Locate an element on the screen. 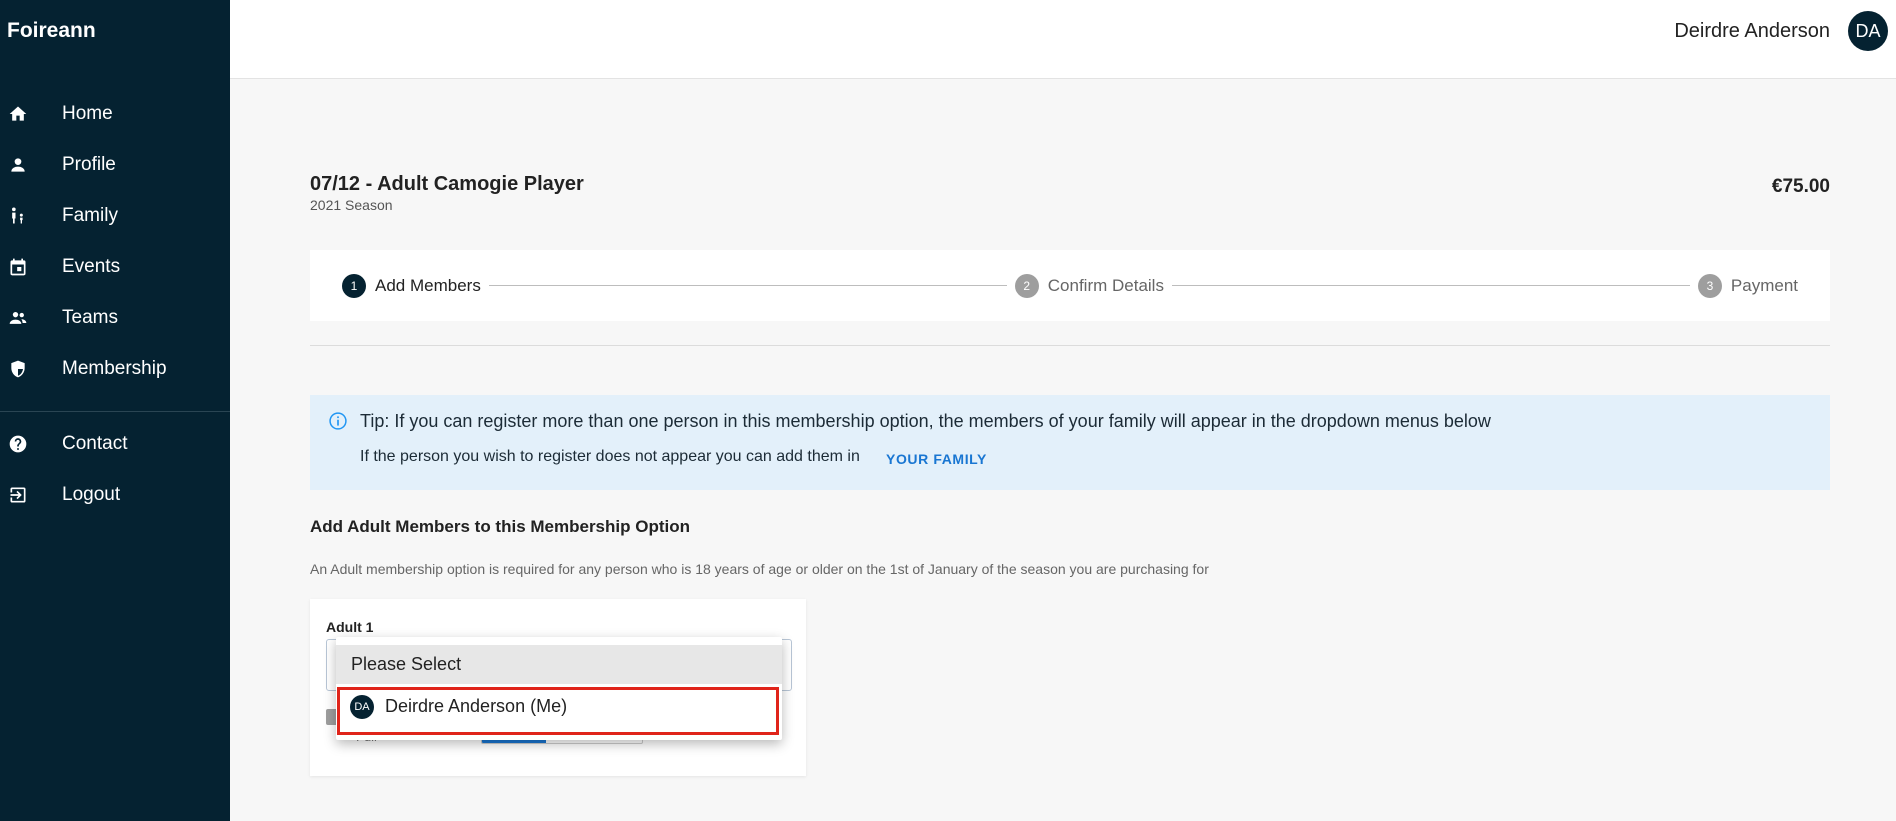 The height and width of the screenshot is (821, 1896). your-family-link: YOUR FAMILY is located at coordinates (936, 459).